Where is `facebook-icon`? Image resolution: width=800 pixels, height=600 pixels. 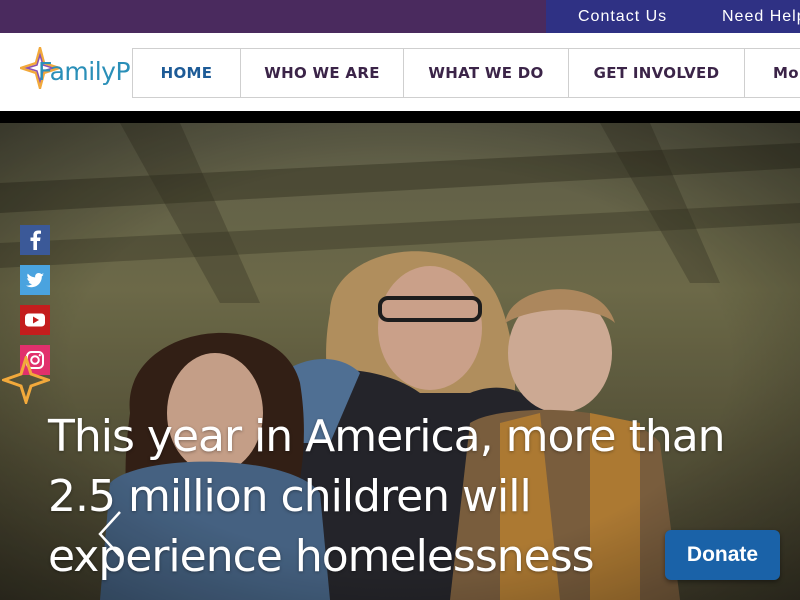
facebook-icon is located at coordinates (35, 240).